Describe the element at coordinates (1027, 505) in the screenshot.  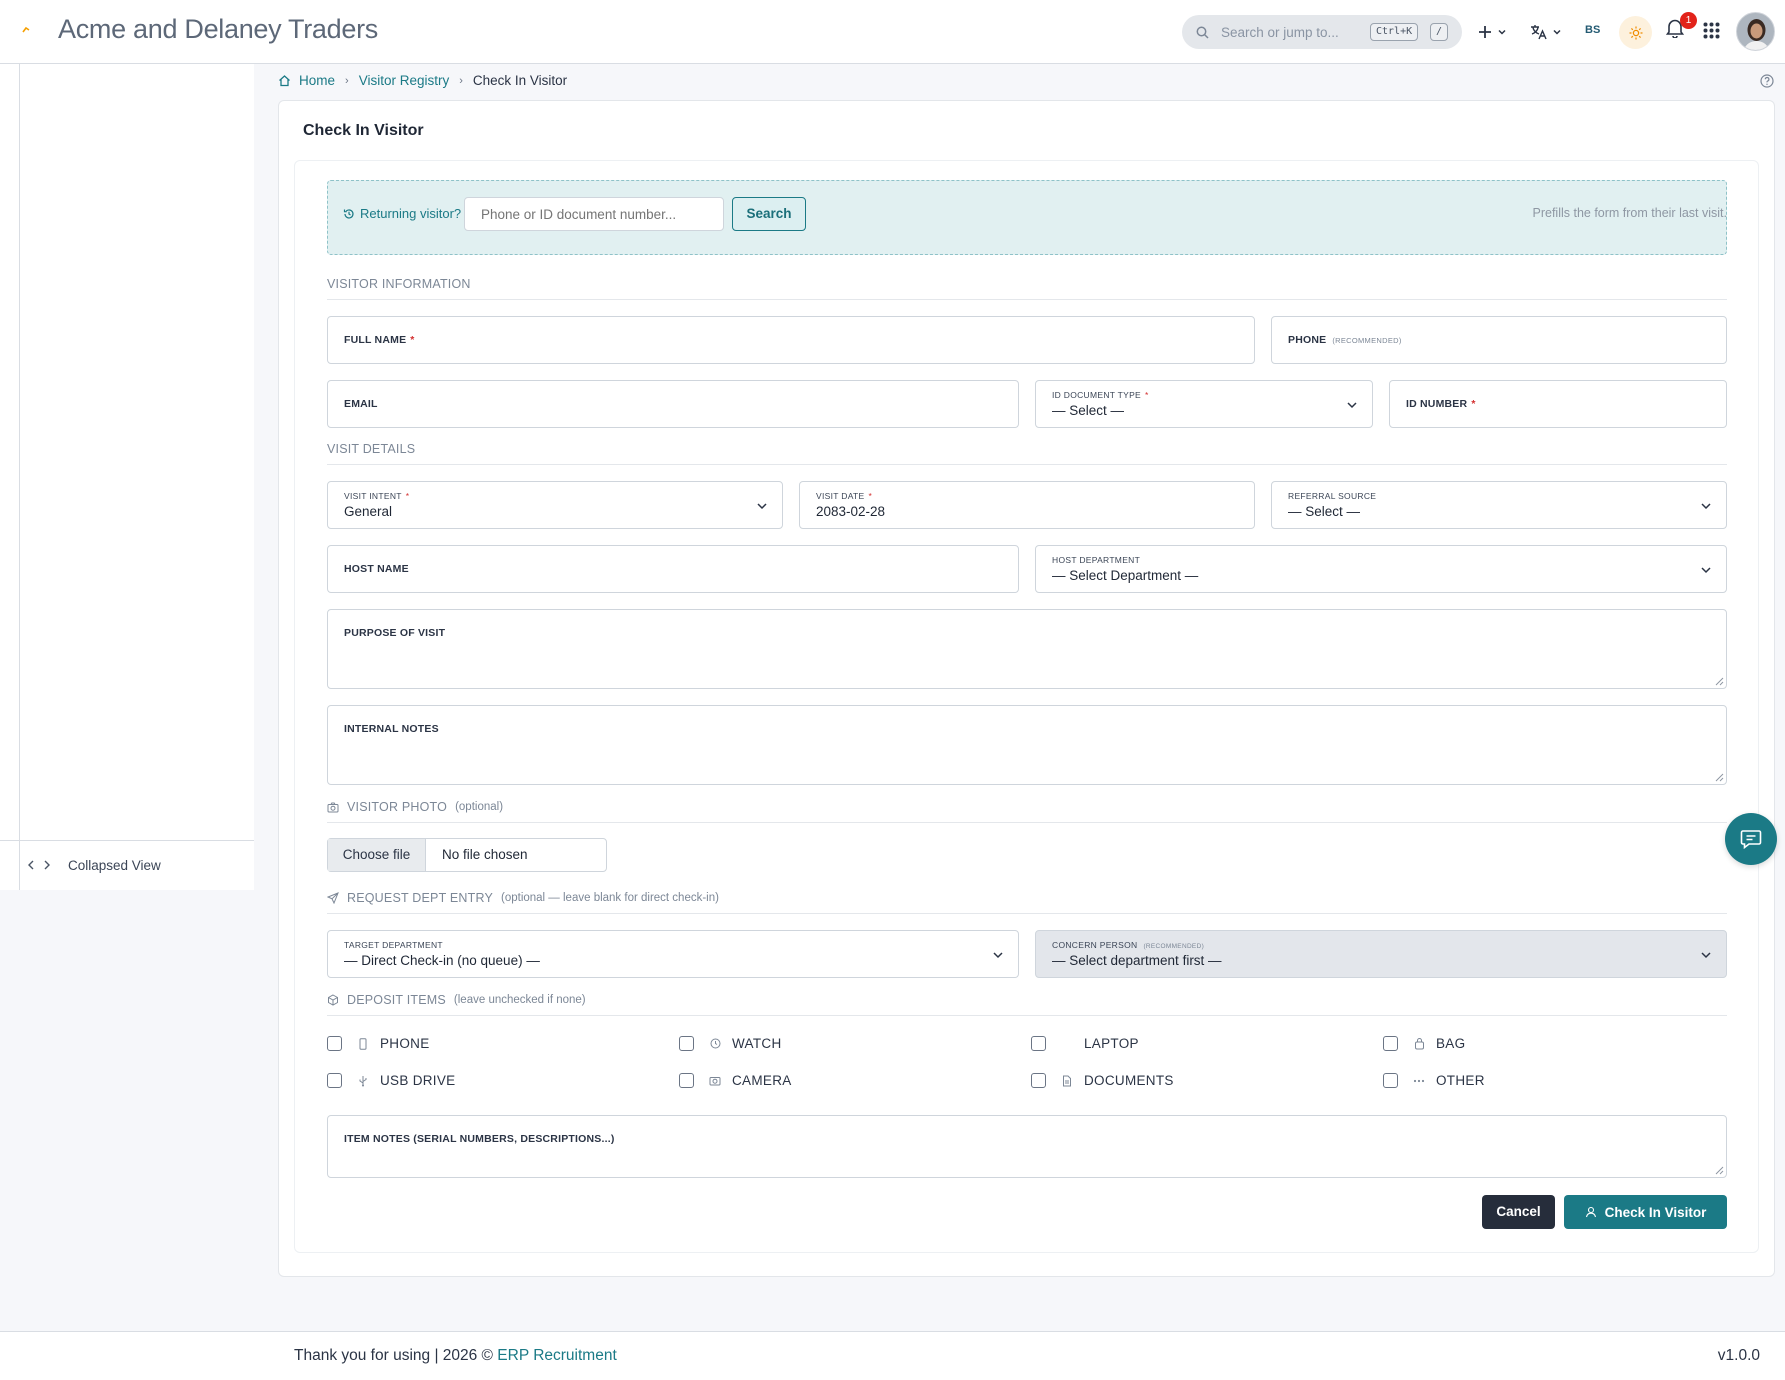
I see `visit-date-field: VISIT DATE * 2083-02-28` at that location.